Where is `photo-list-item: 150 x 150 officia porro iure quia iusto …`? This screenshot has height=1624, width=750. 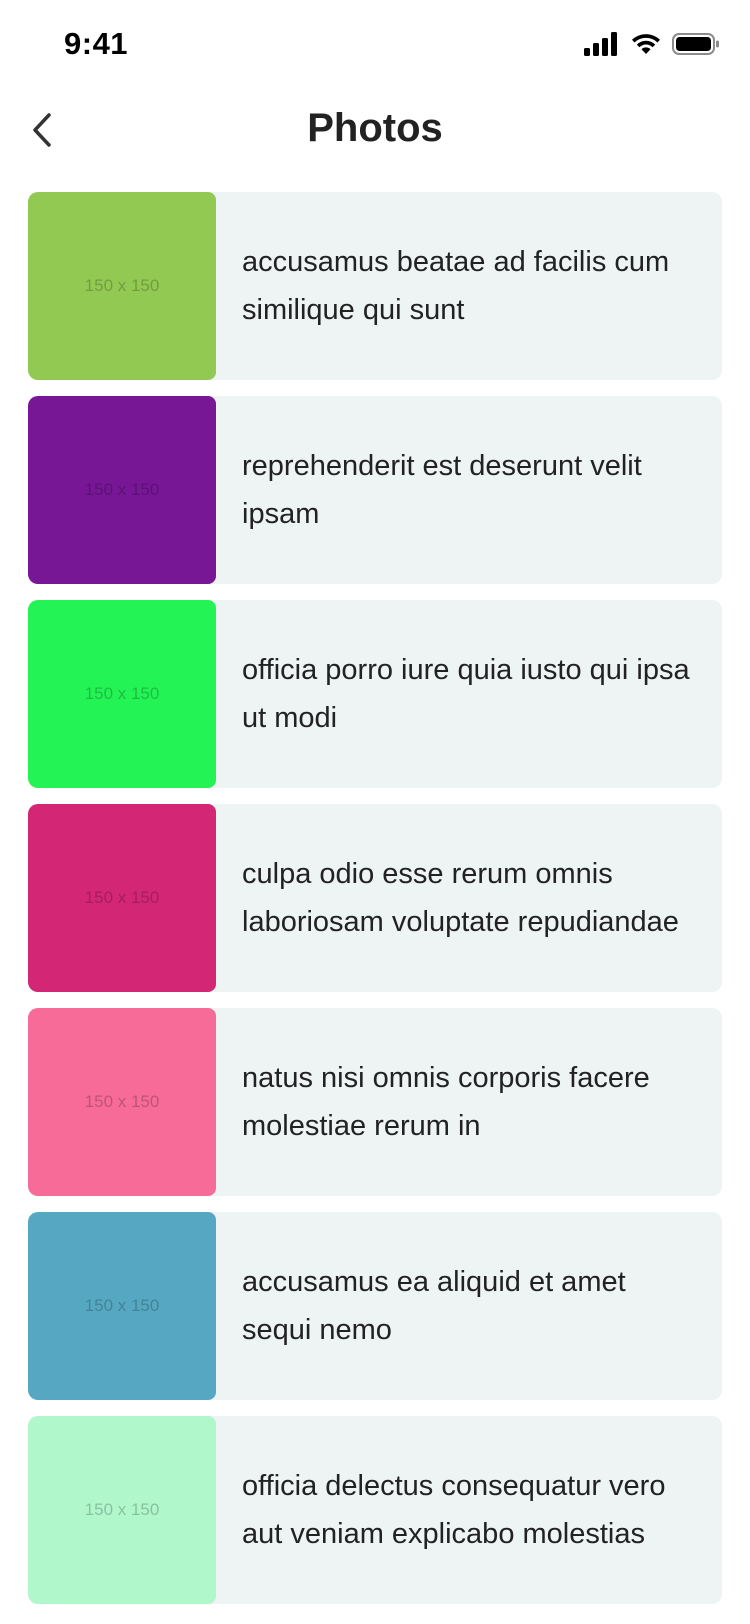
photo-list-item: 150 x 150 officia porro iure quia iusto … is located at coordinates (375, 694).